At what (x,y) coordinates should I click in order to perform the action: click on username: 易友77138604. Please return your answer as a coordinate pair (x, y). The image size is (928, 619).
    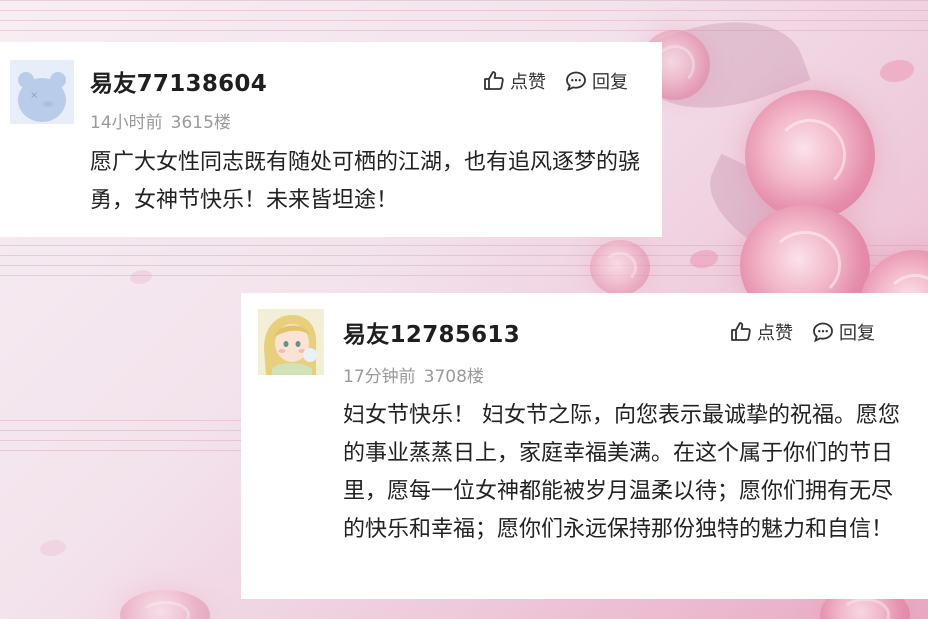
    Looking at the image, I should click on (178, 81).